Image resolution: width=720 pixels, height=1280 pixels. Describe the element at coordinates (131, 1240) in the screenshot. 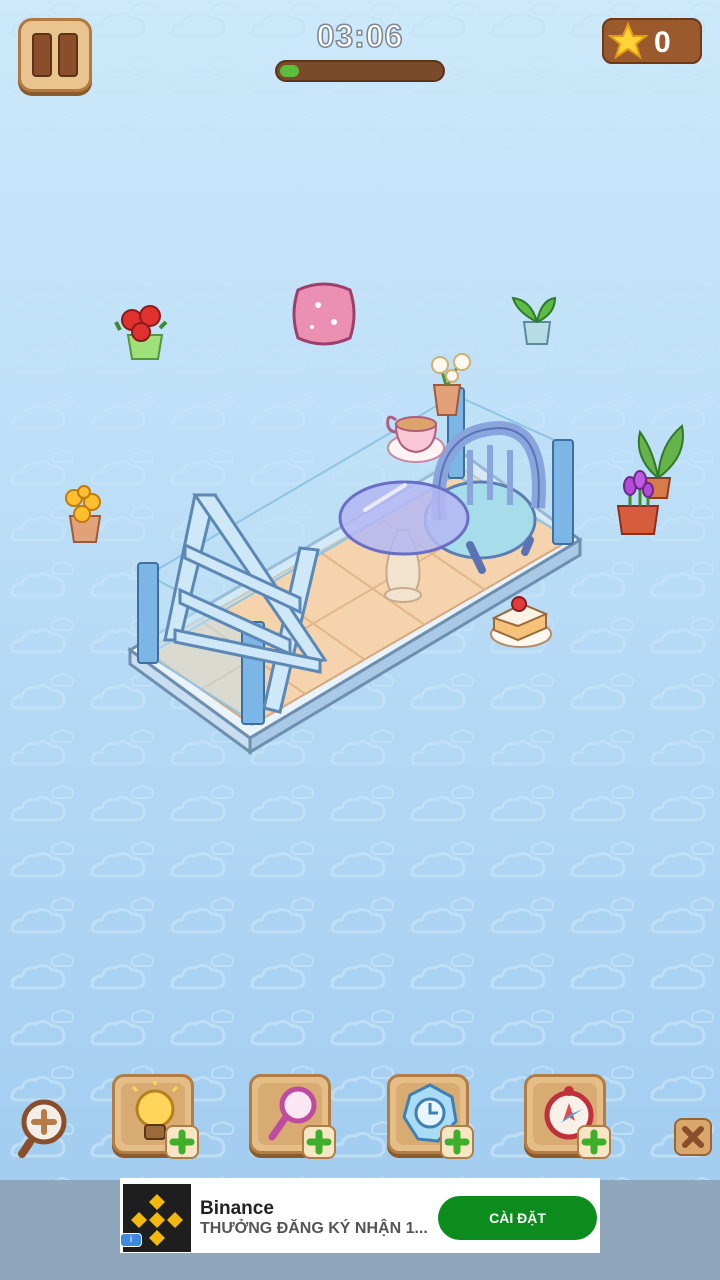

I see `ad-info-icon: i` at that location.